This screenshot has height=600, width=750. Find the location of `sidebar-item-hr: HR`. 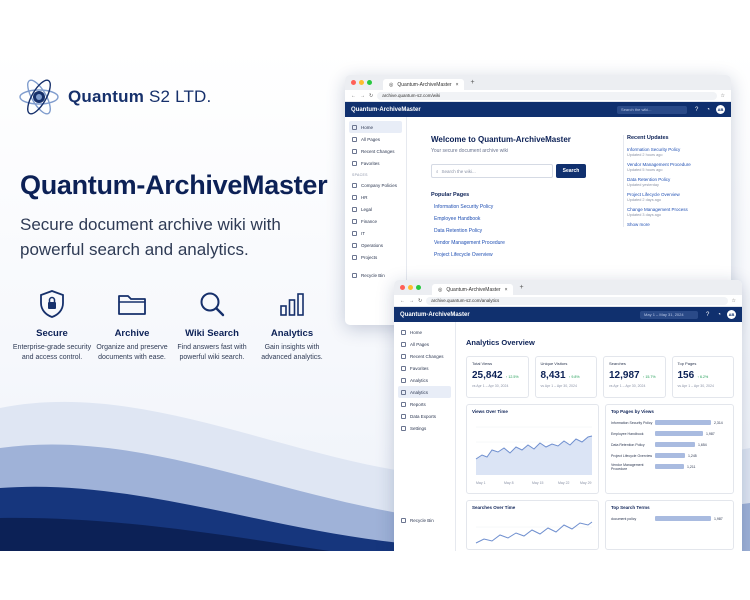

sidebar-item-hr: HR is located at coordinates (375, 197).